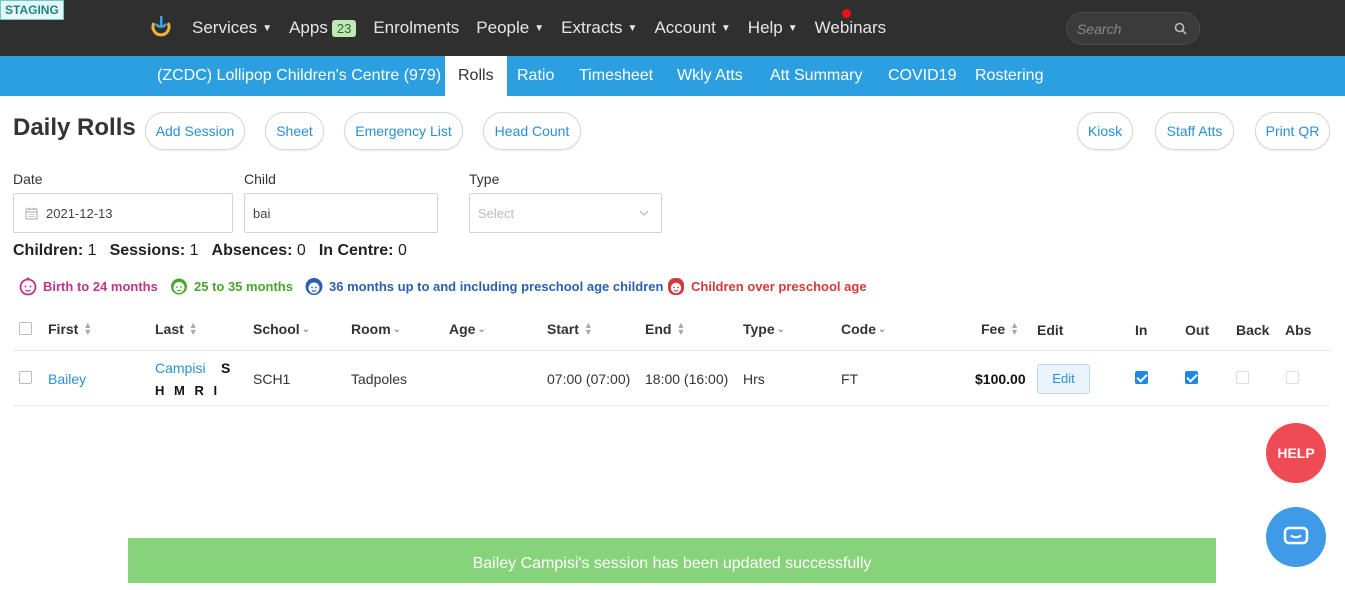 Image resolution: width=1345 pixels, height=590 pixels. What do you see at coordinates (74, 127) in the screenshot?
I see `page-title: Daily Rolls` at bounding box center [74, 127].